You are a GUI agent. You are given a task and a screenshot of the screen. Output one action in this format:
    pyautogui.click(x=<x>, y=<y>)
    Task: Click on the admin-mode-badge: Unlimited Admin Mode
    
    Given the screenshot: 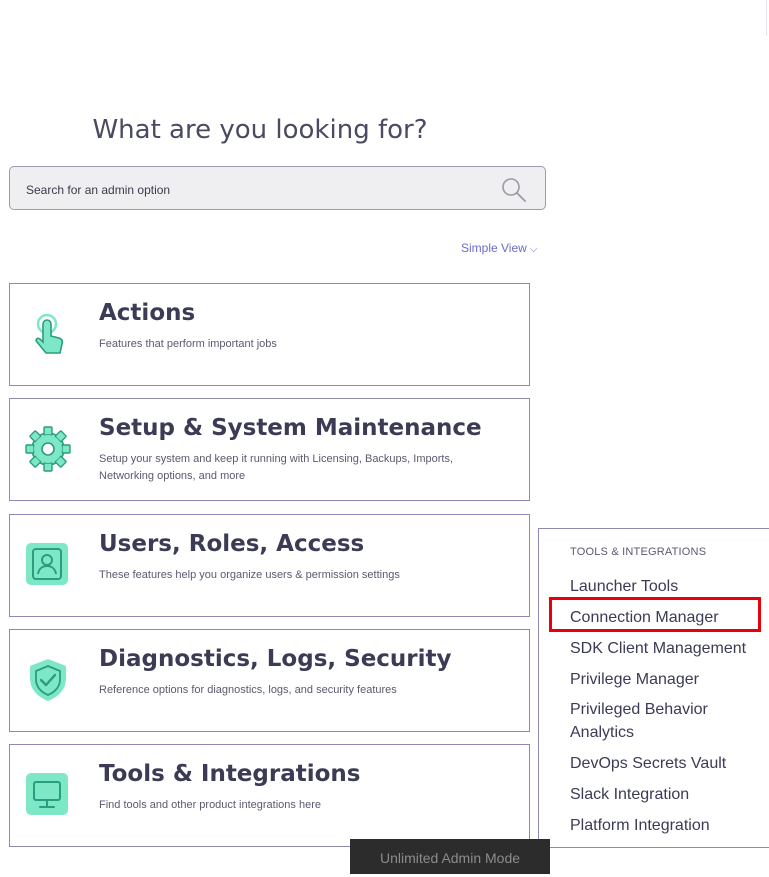 What is the action you would take?
    pyautogui.click(x=450, y=856)
    